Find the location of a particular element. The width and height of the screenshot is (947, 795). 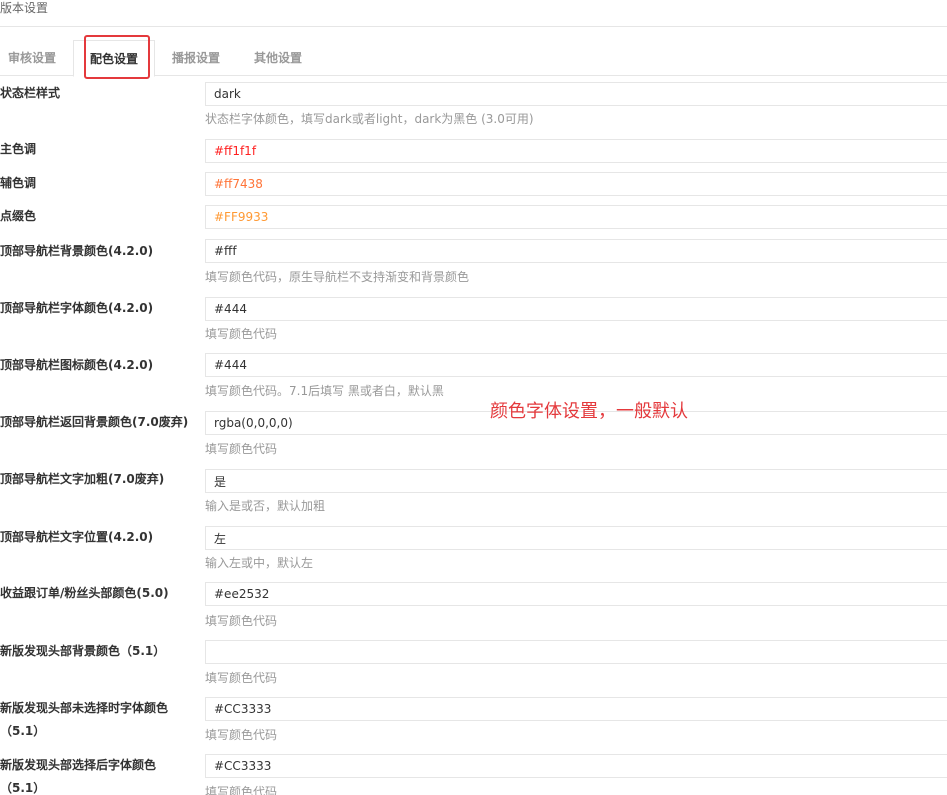

field-label-nav-icon-color: 顶部导航栏图标颜色(4.2.0) is located at coordinates (77, 365).